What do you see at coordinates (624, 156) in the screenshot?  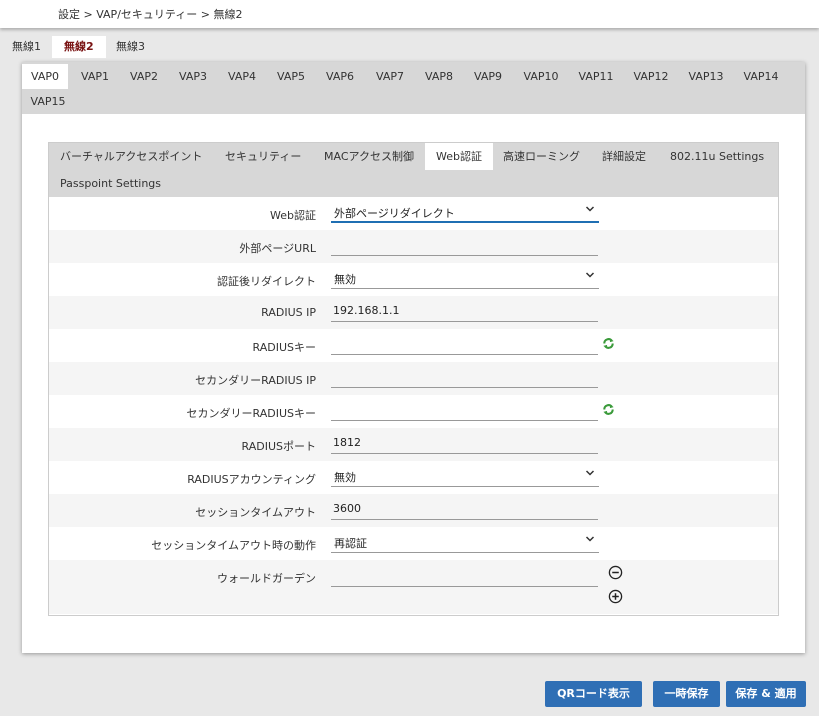 I see `tab-advanced: 詳細設定` at bounding box center [624, 156].